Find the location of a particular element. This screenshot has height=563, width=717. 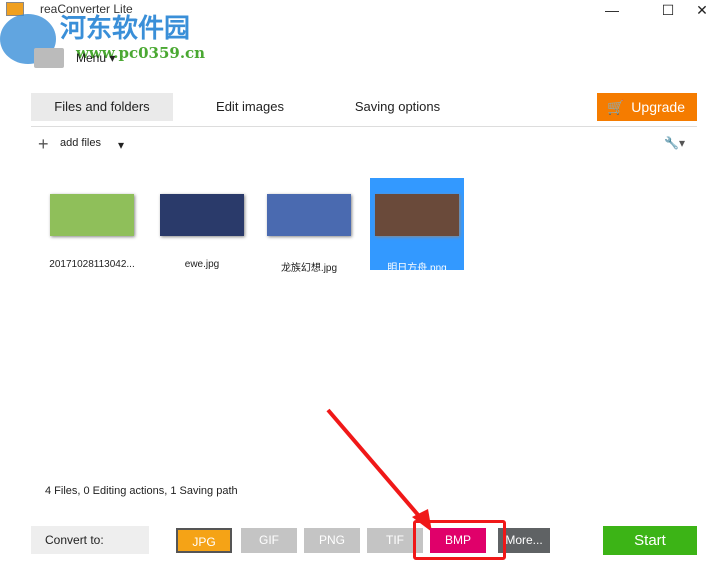

tab-files-and-folders: Files and folders is located at coordinates (102, 107).